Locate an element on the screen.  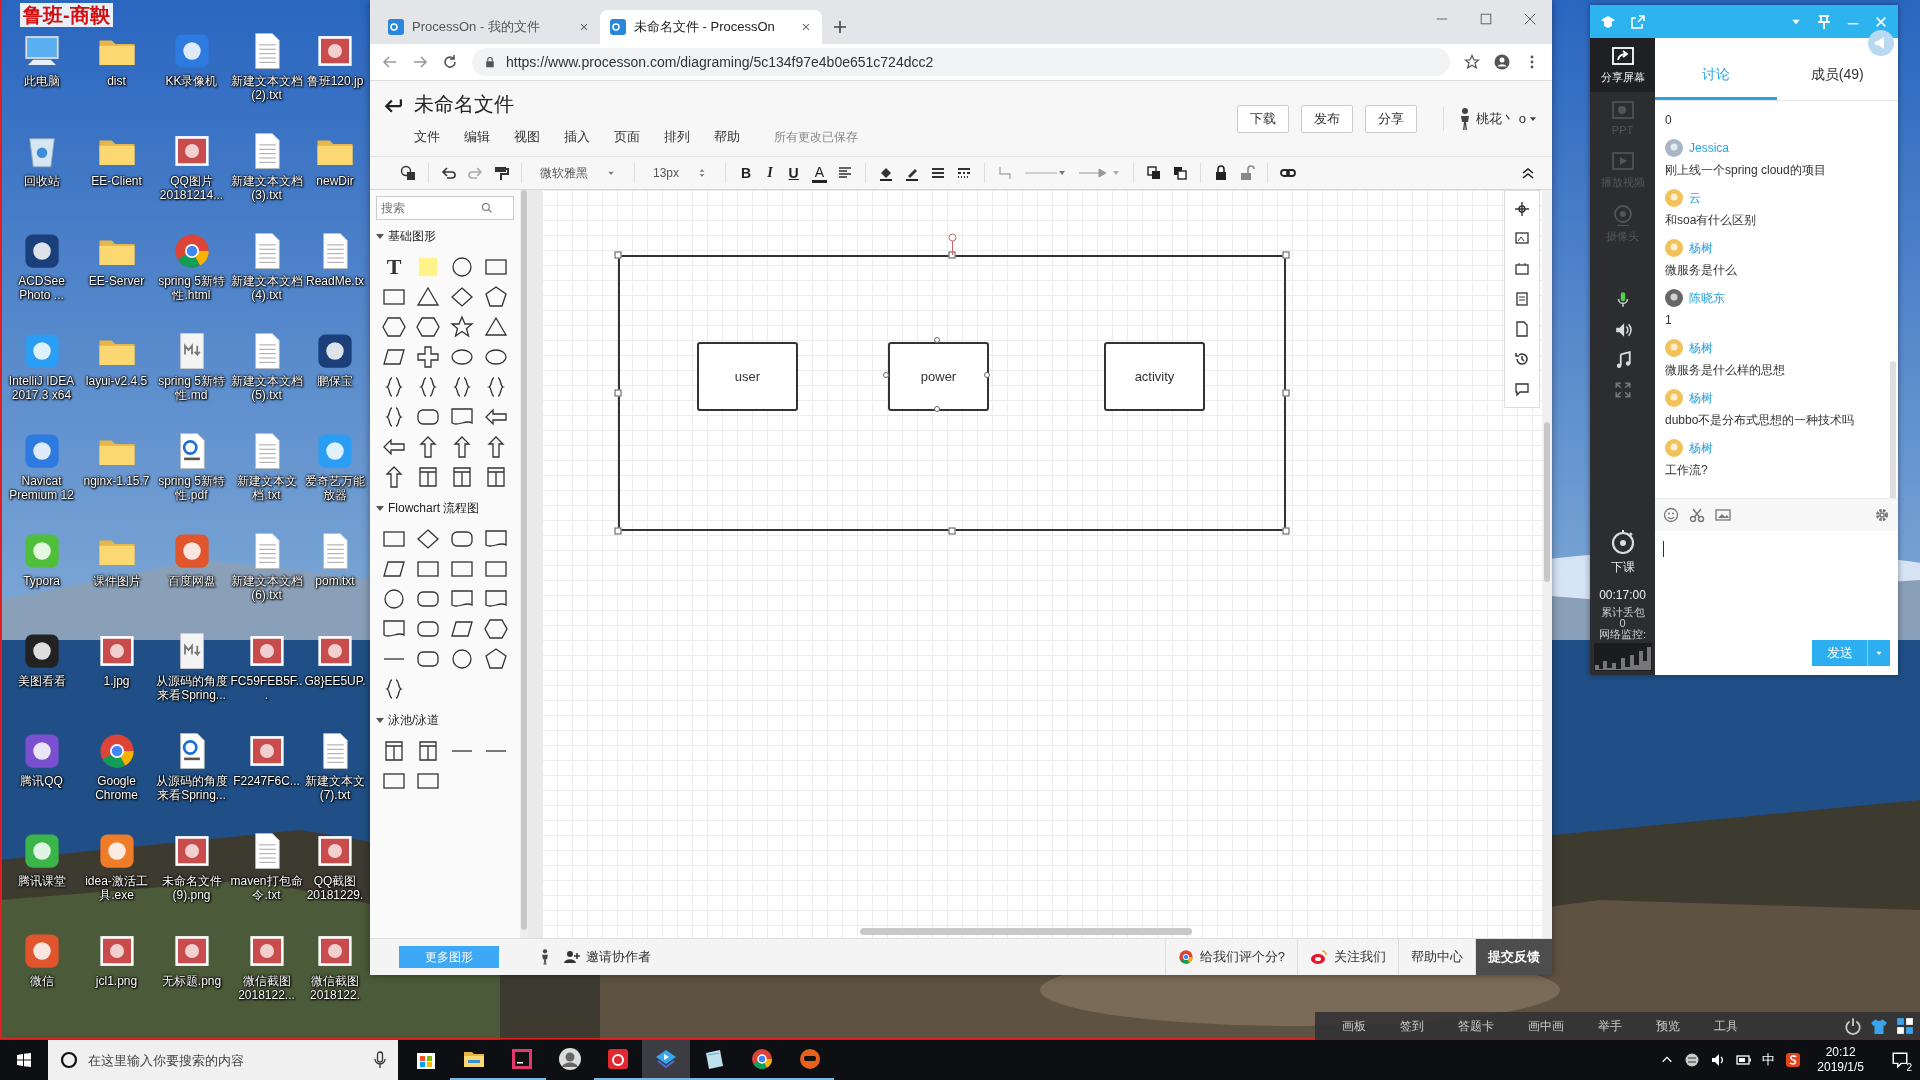
file-name: dist is located at coordinates (116, 81).